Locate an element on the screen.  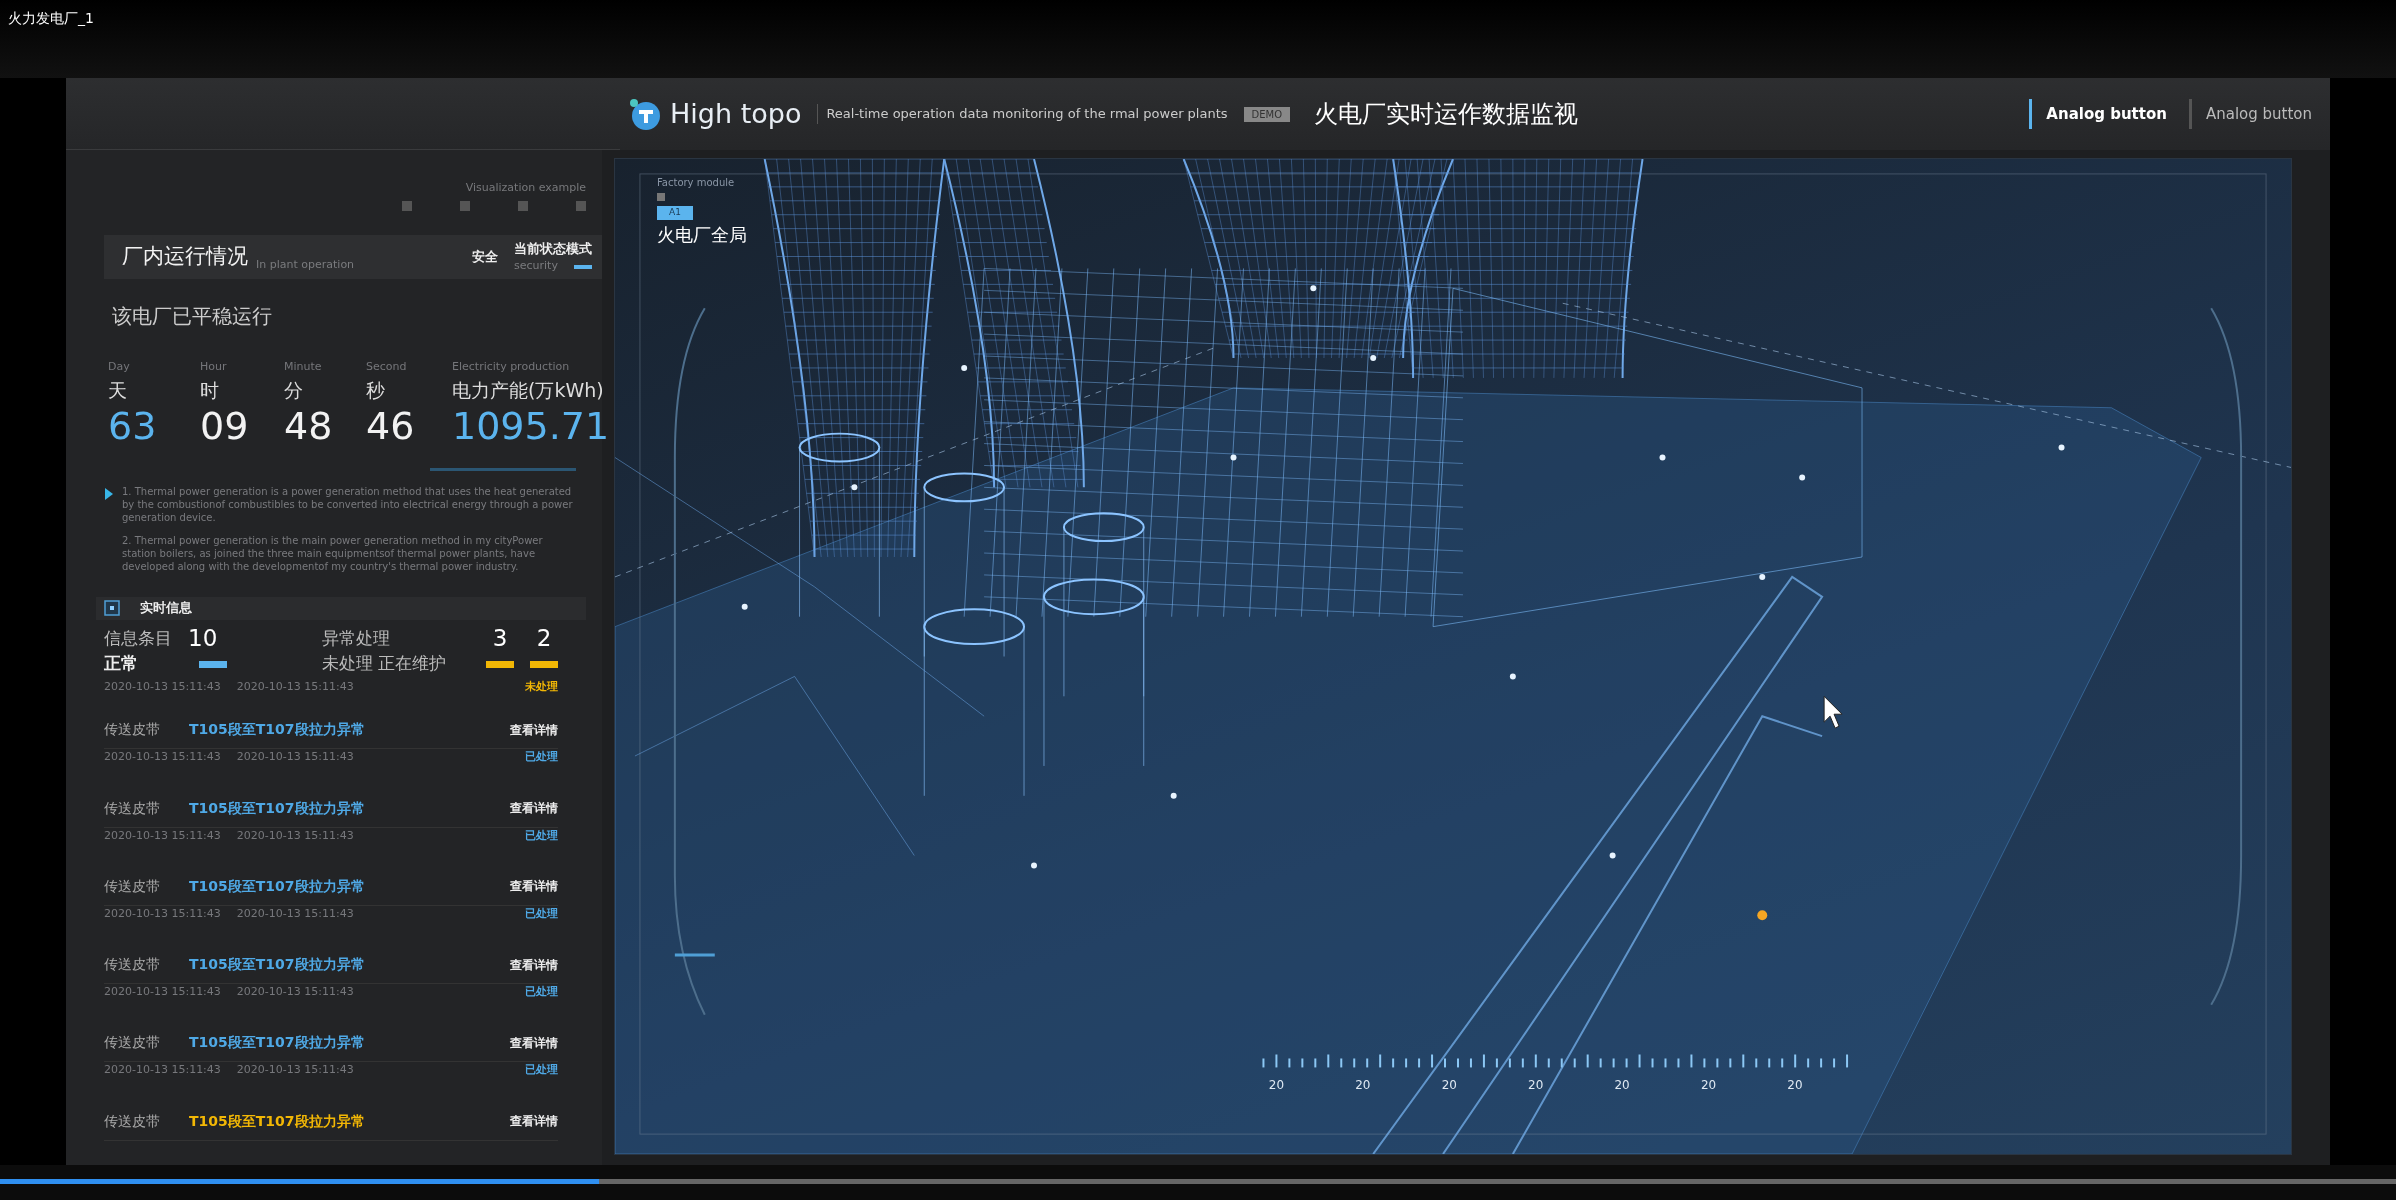
card-title: 厂内运行情况 is located at coordinates (184, 257).